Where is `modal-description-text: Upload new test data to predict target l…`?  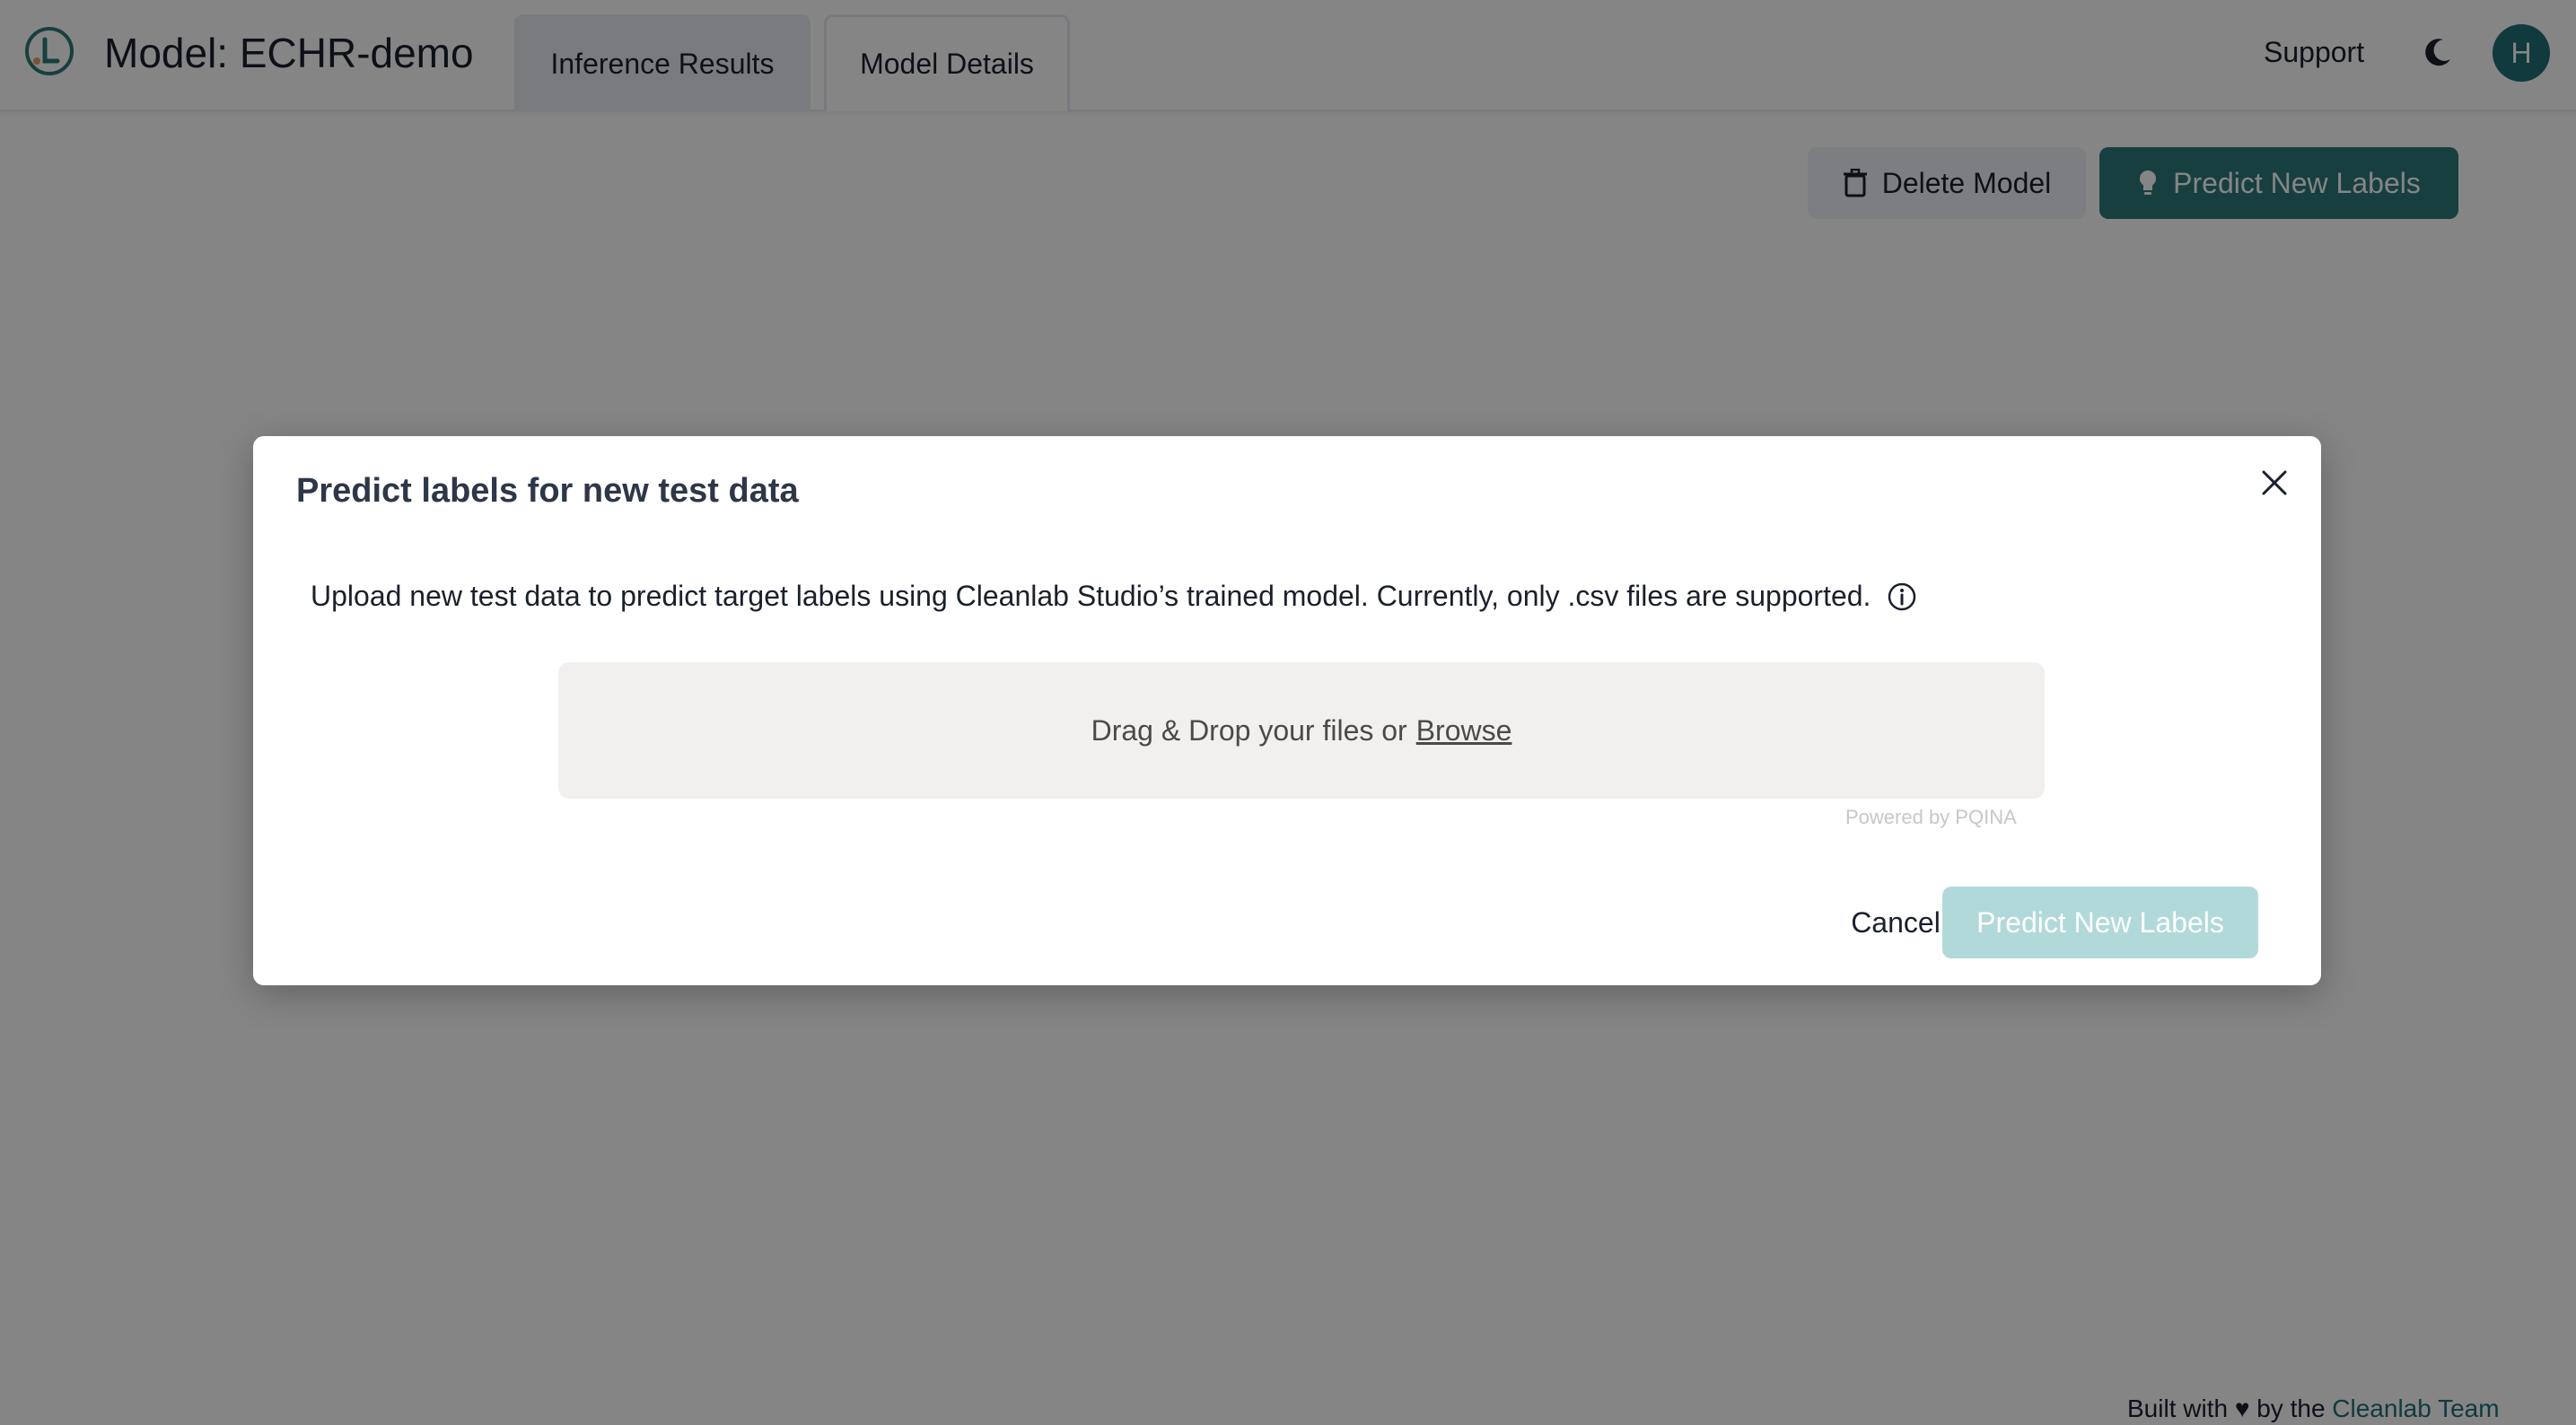 modal-description-text: Upload new test data to predict target l… is located at coordinates (1091, 596).